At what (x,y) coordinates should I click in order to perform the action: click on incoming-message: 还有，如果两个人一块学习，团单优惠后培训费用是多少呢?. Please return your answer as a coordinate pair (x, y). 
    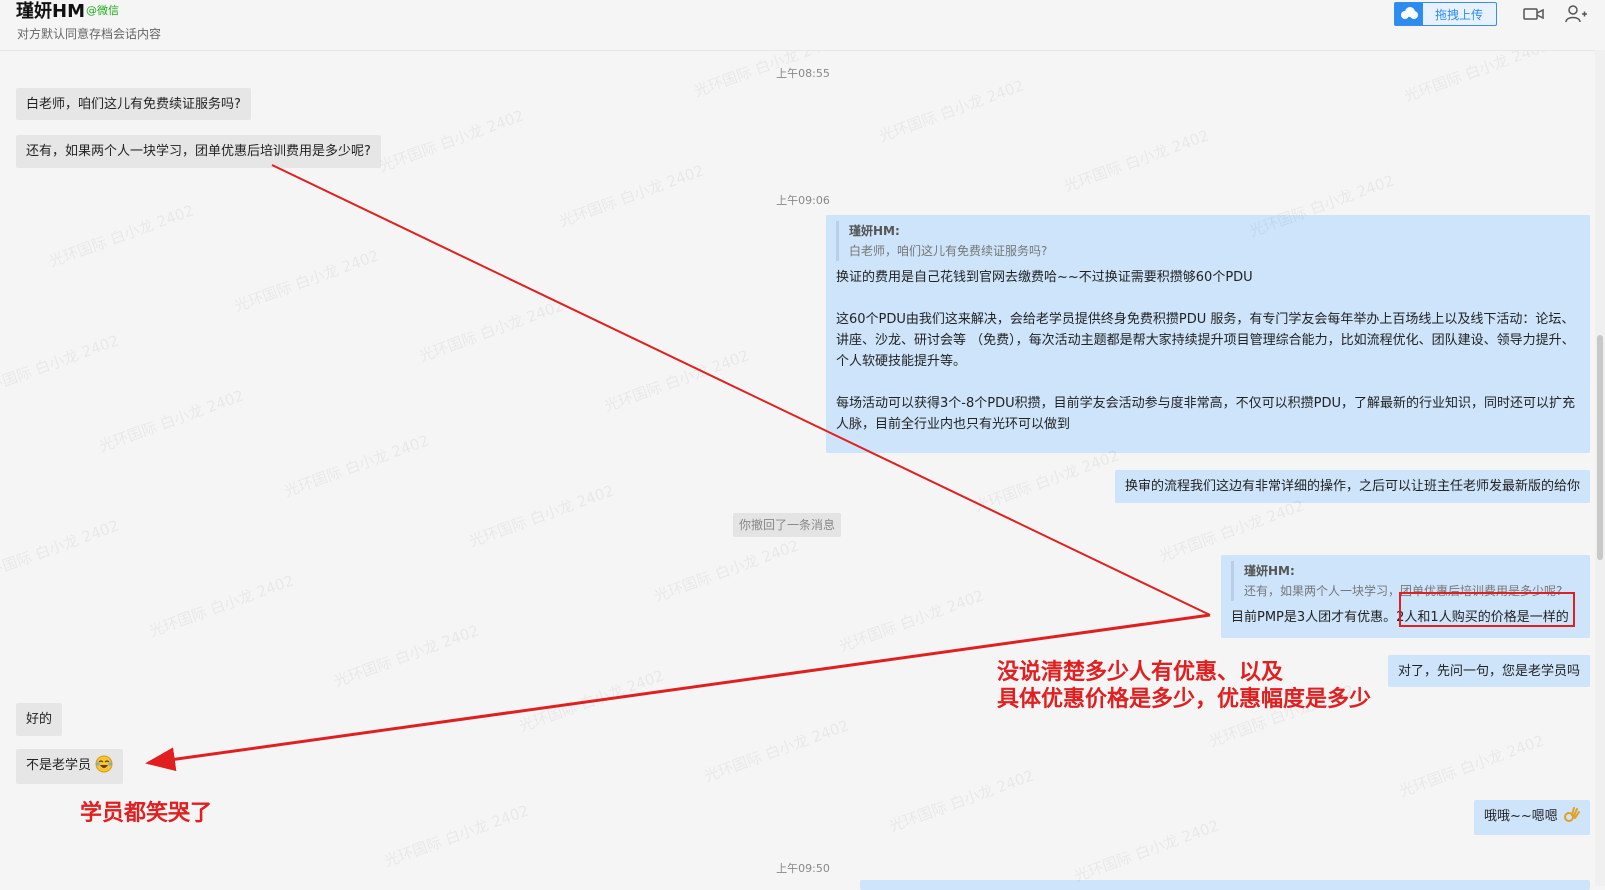
    Looking at the image, I should click on (198, 151).